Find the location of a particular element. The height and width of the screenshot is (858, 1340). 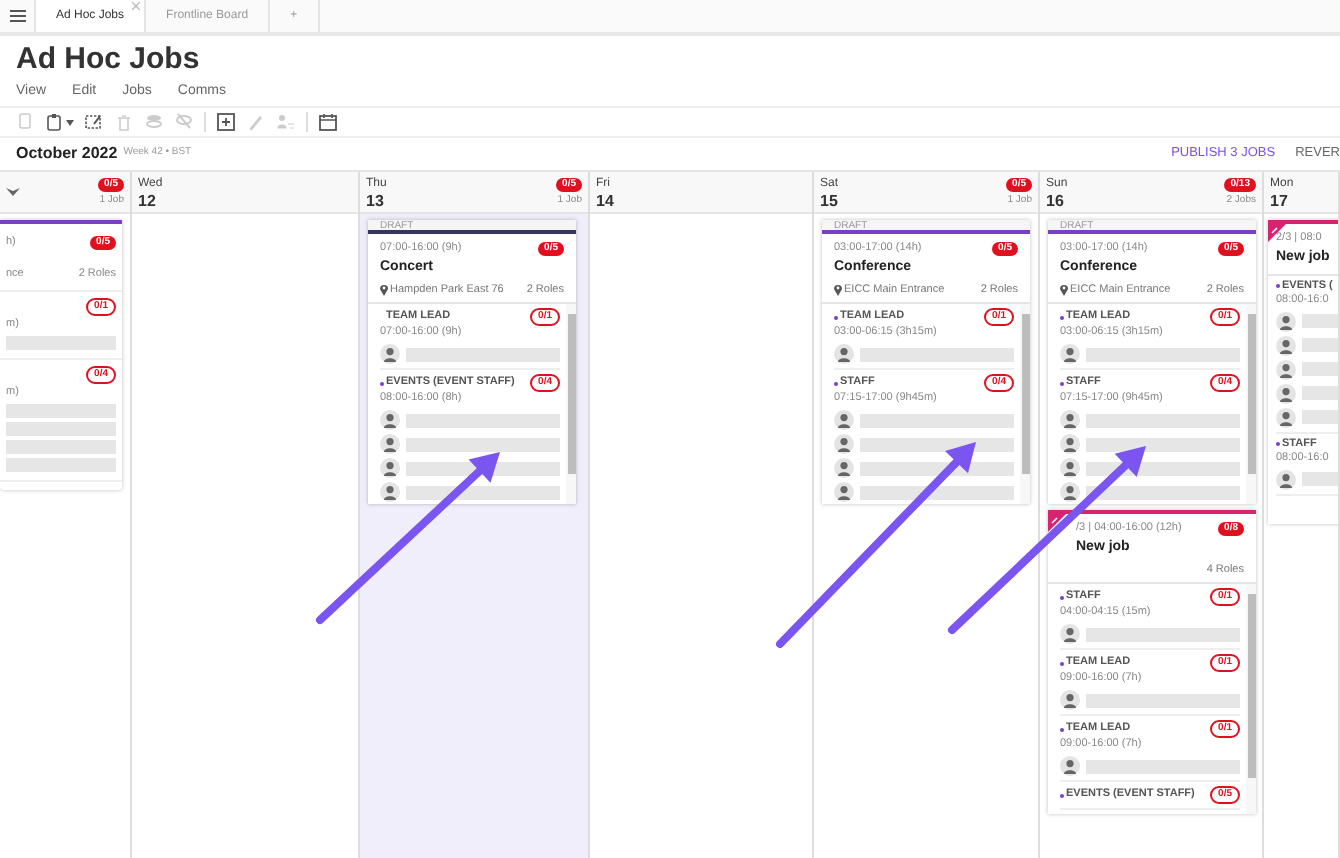

day-number: 13 is located at coordinates (376, 201).